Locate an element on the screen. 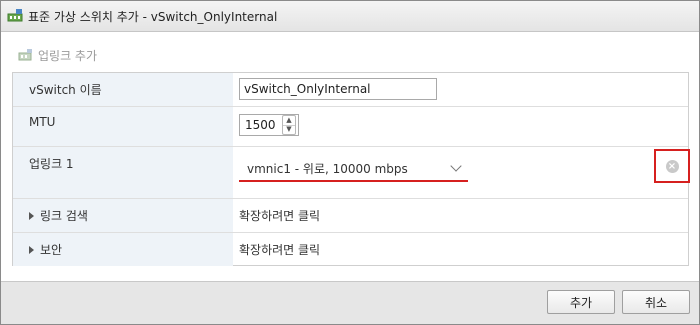  security-value: 확장하려면 클릭 is located at coordinates (279, 249).